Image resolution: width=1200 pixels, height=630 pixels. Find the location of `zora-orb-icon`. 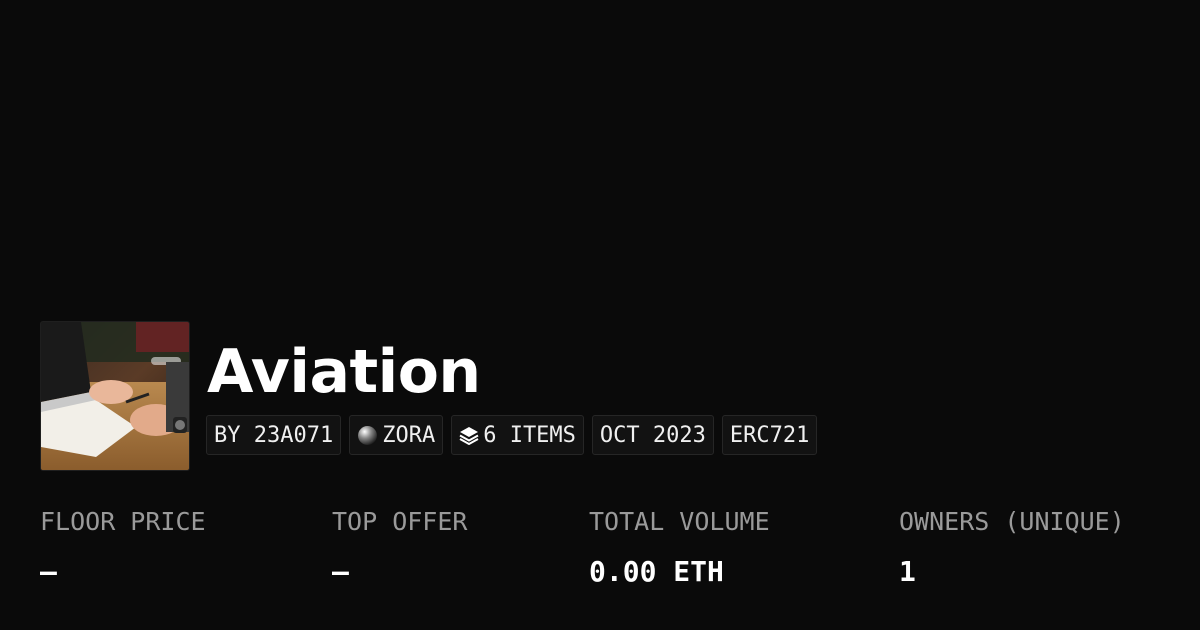

zora-orb-icon is located at coordinates (368, 435).